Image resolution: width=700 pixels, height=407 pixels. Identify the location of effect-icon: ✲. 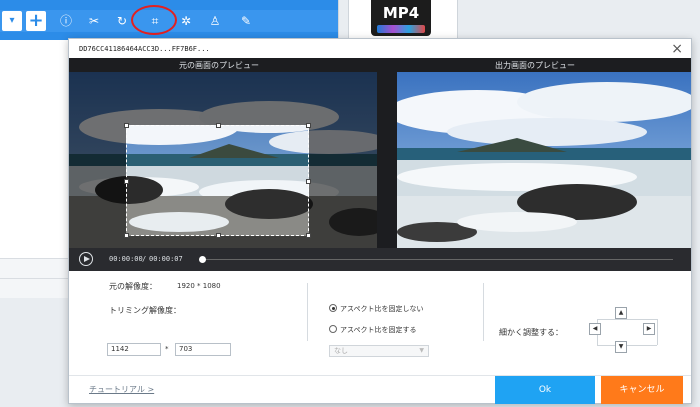
(186, 21).